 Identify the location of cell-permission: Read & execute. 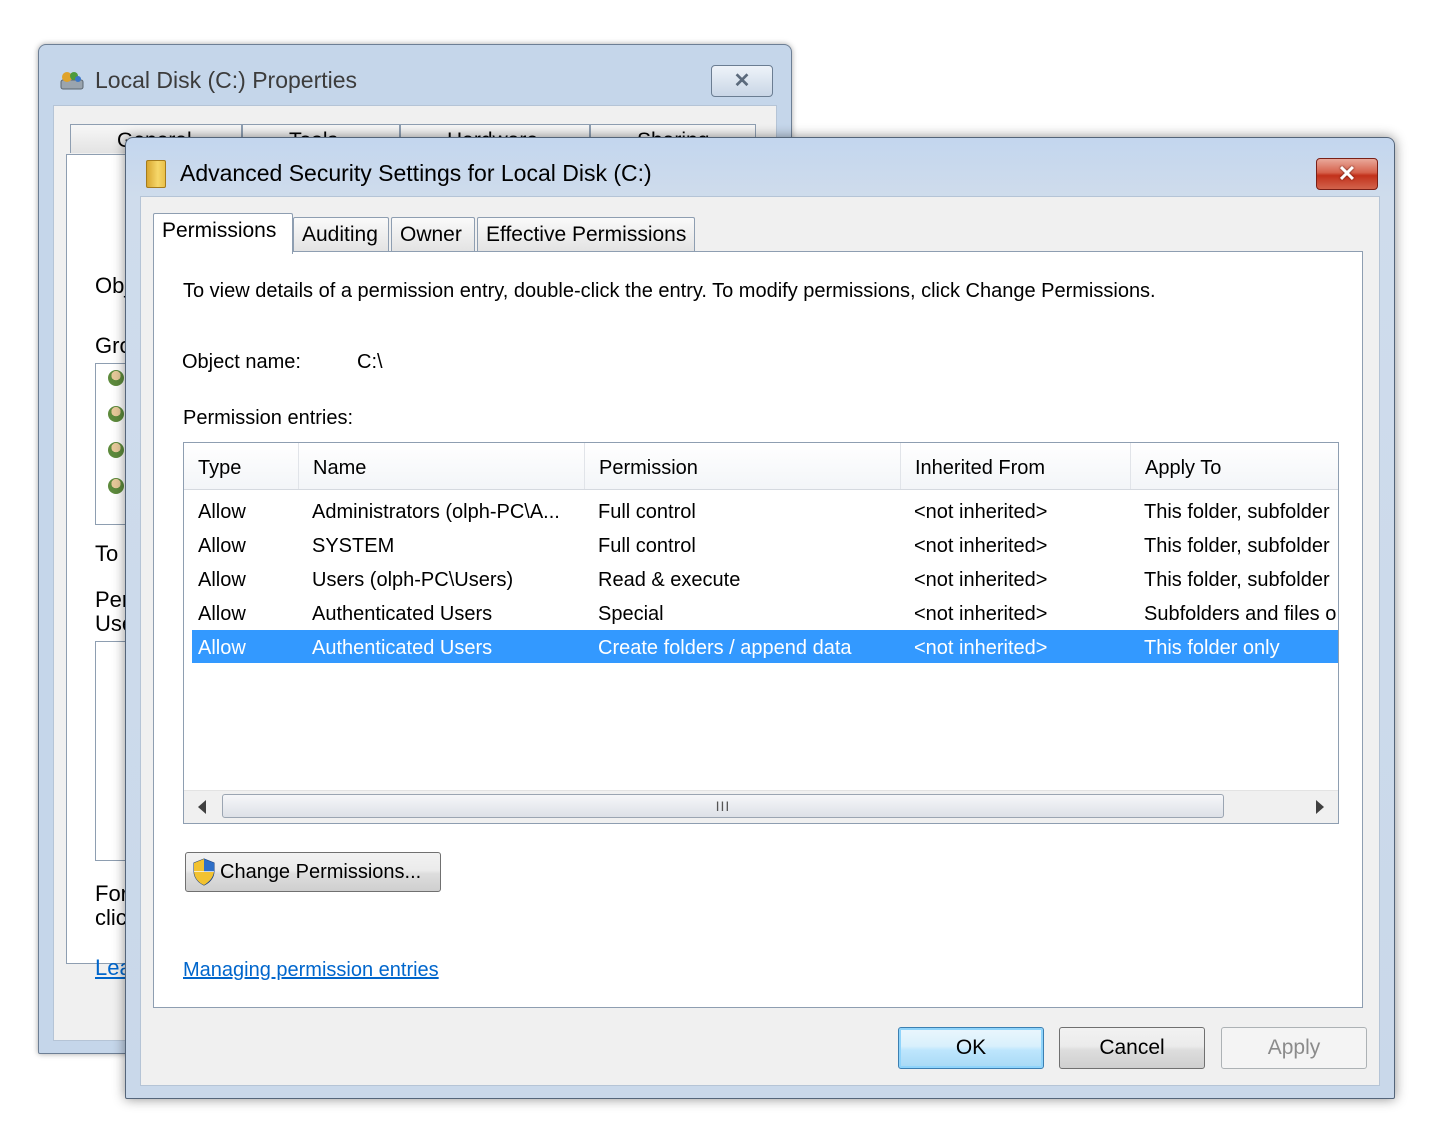
(669, 580).